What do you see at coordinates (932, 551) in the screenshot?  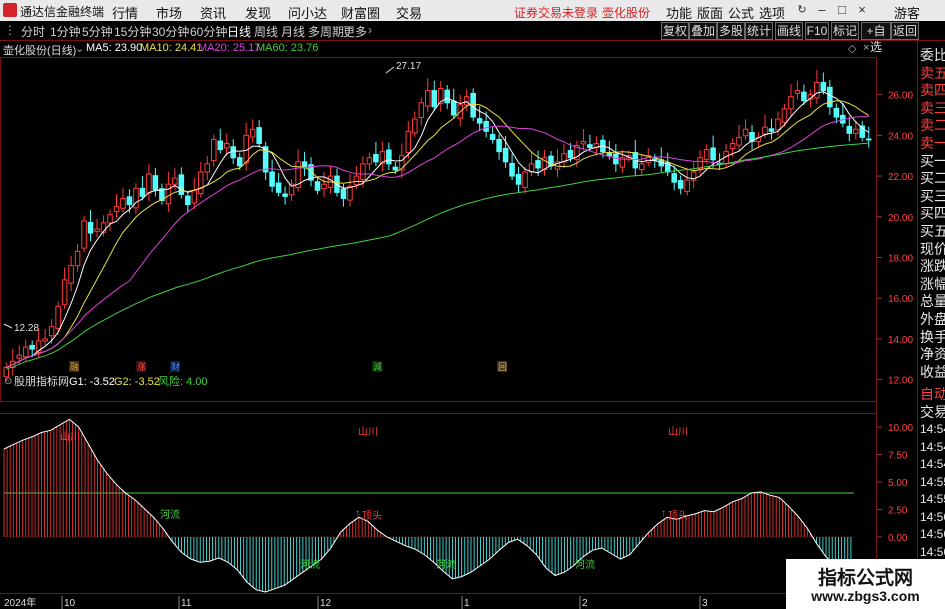 I see `tick-time: 14:56` at bounding box center [932, 551].